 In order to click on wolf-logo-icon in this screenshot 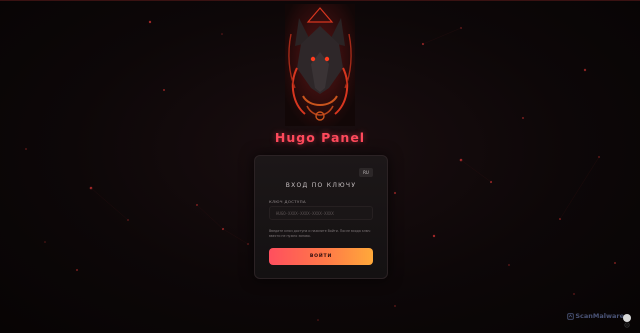, I will do `click(320, 65)`.